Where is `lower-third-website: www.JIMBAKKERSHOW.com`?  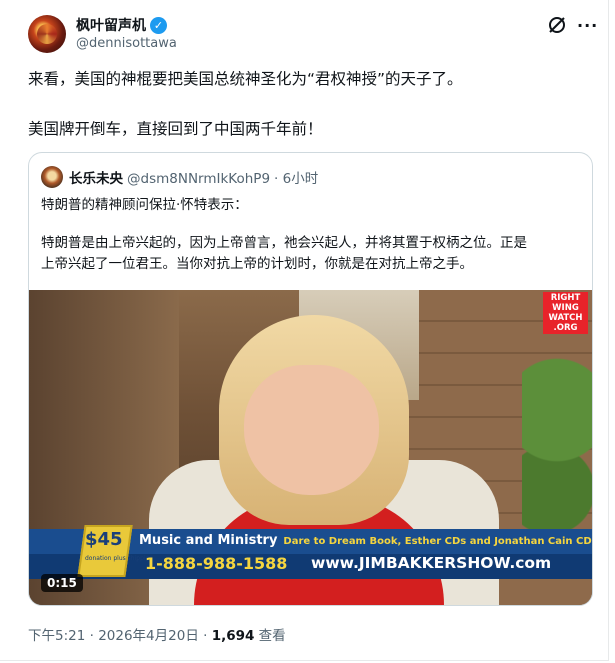
lower-third-website: www.JIMBAKKERSHOW.com is located at coordinates (431, 563).